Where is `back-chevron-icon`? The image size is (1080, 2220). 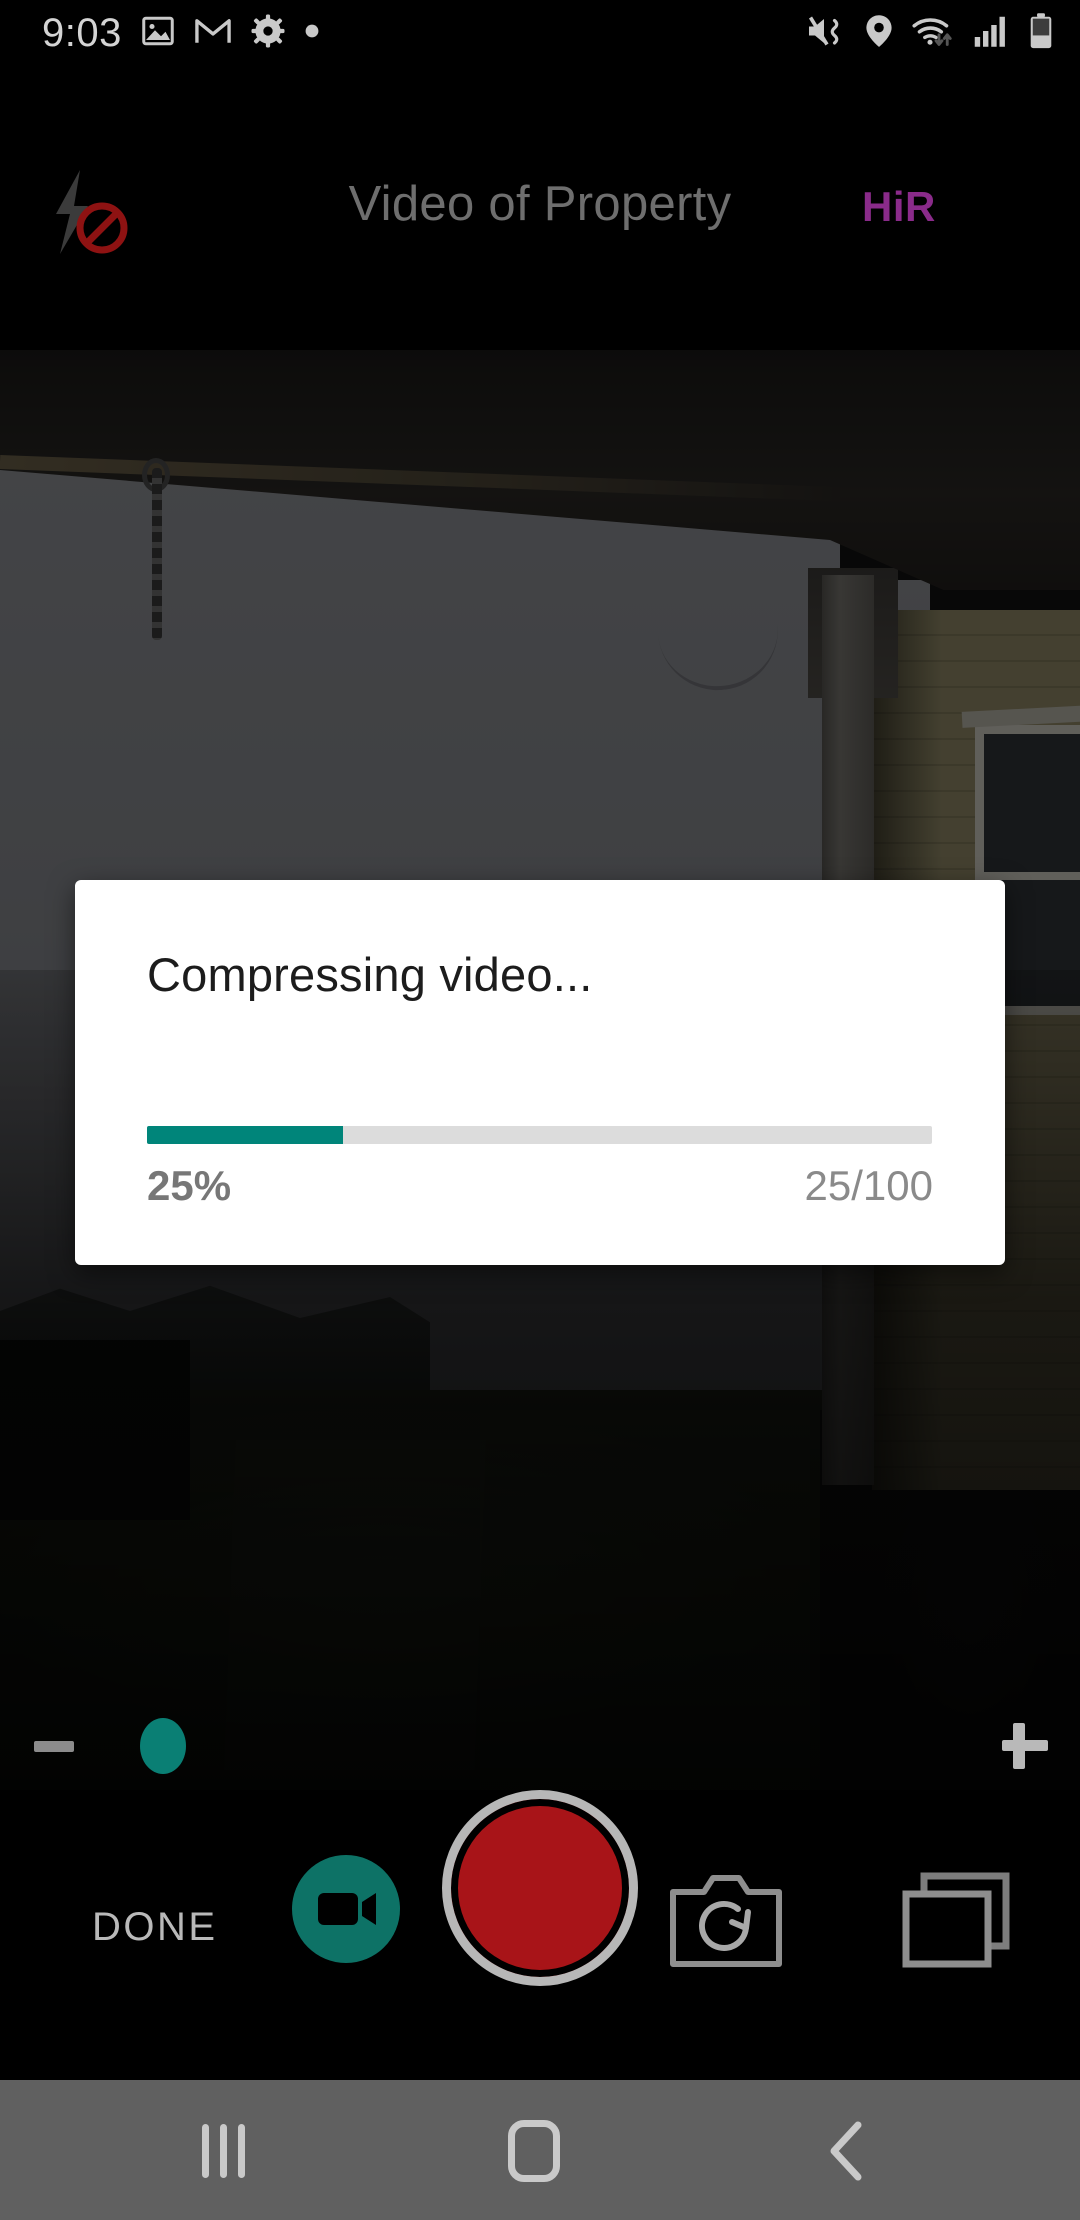 back-chevron-icon is located at coordinates (846, 2151).